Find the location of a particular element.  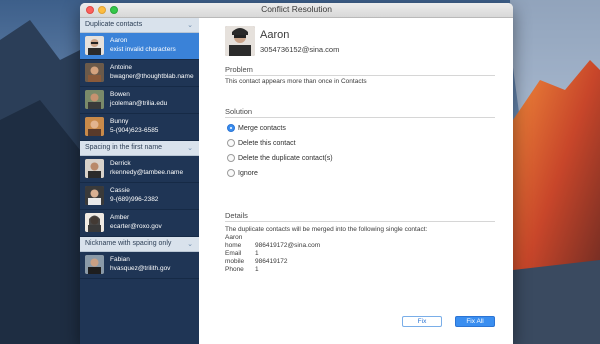

contact-name: Bunny is located at coordinates (119, 121).